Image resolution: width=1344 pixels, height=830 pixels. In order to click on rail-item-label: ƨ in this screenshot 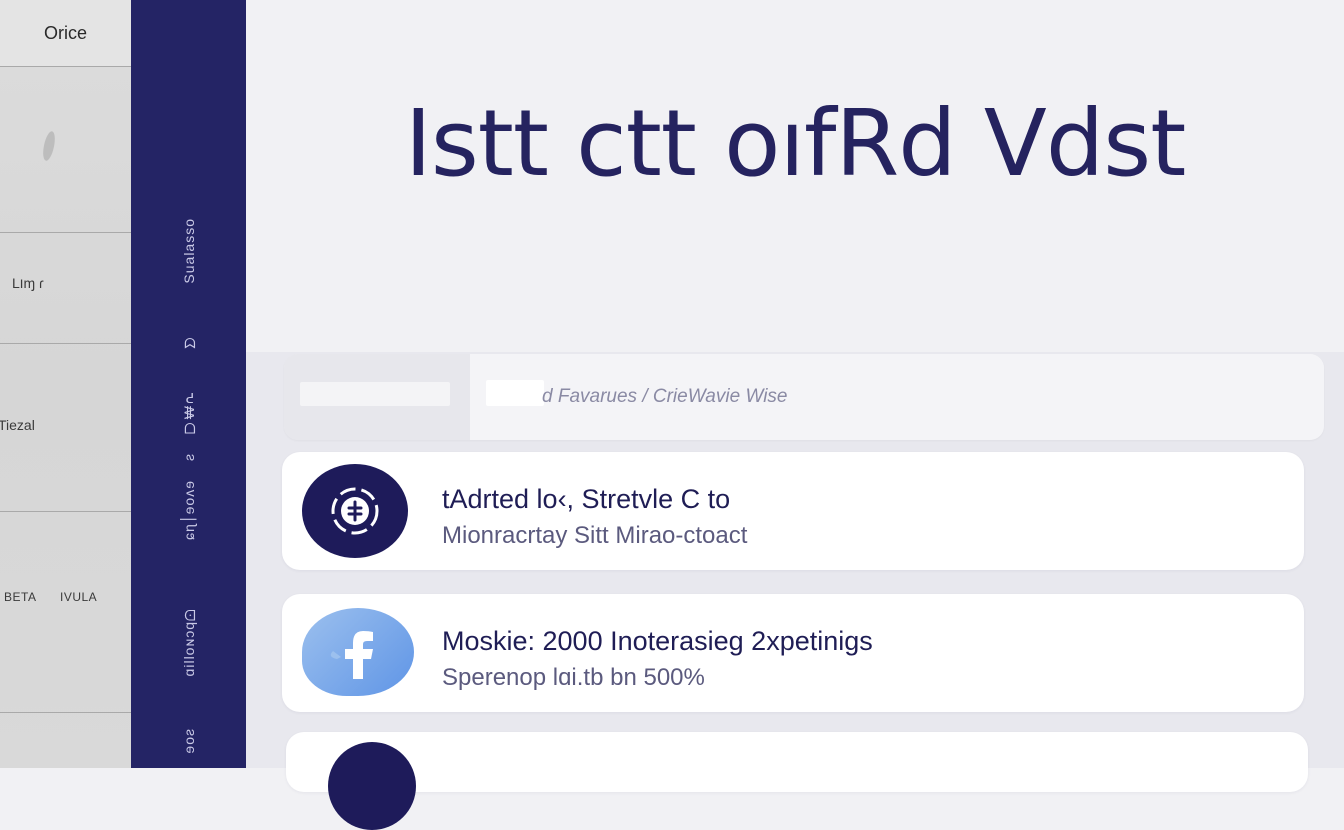, I will do `click(188, 457)`.